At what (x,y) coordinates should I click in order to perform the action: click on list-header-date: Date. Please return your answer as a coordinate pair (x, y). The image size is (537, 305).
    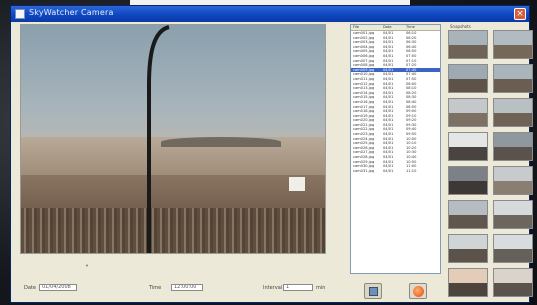
    Looking at the image, I should click on (387, 27).